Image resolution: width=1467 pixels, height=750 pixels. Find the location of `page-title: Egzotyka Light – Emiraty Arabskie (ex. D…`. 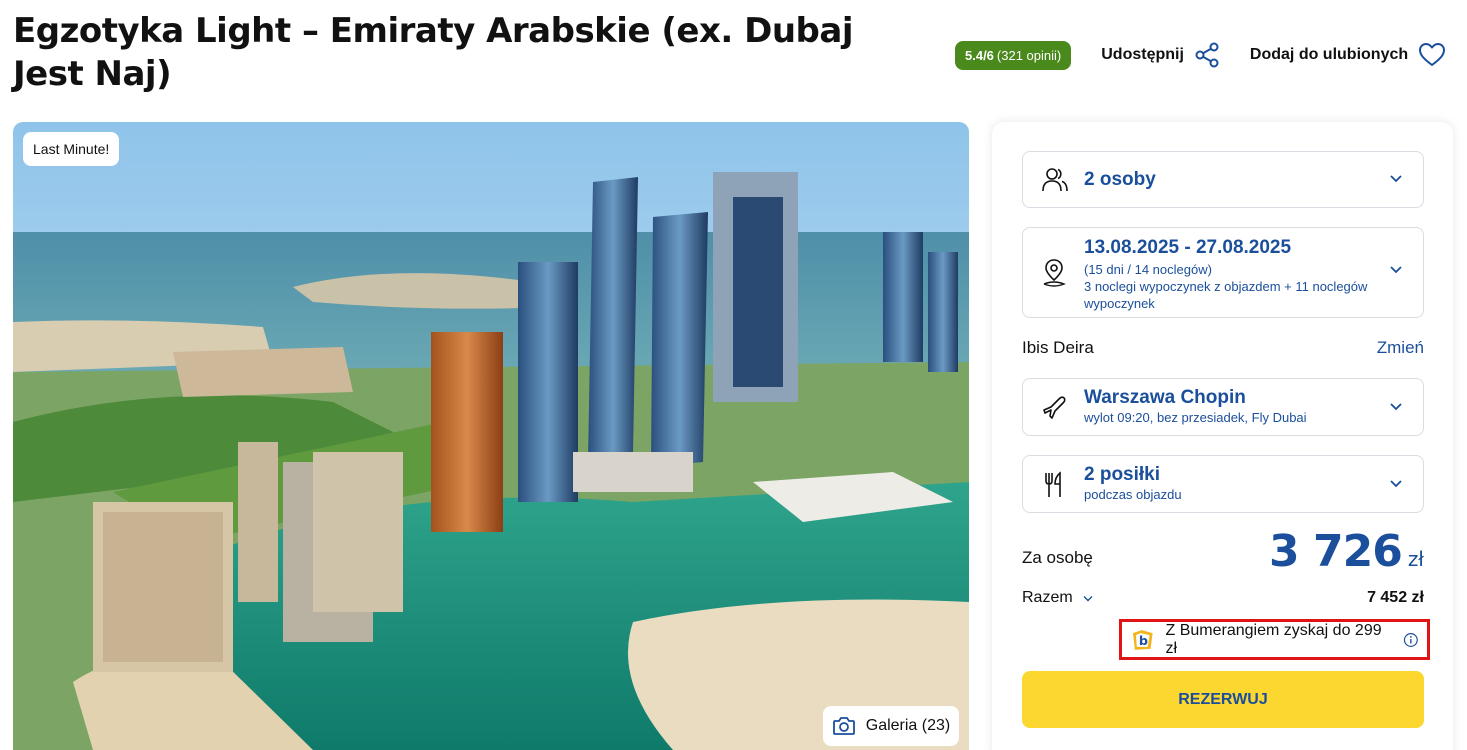

page-title: Egzotyka Light – Emiraty Arabskie (ex. D… is located at coordinates (433, 52).